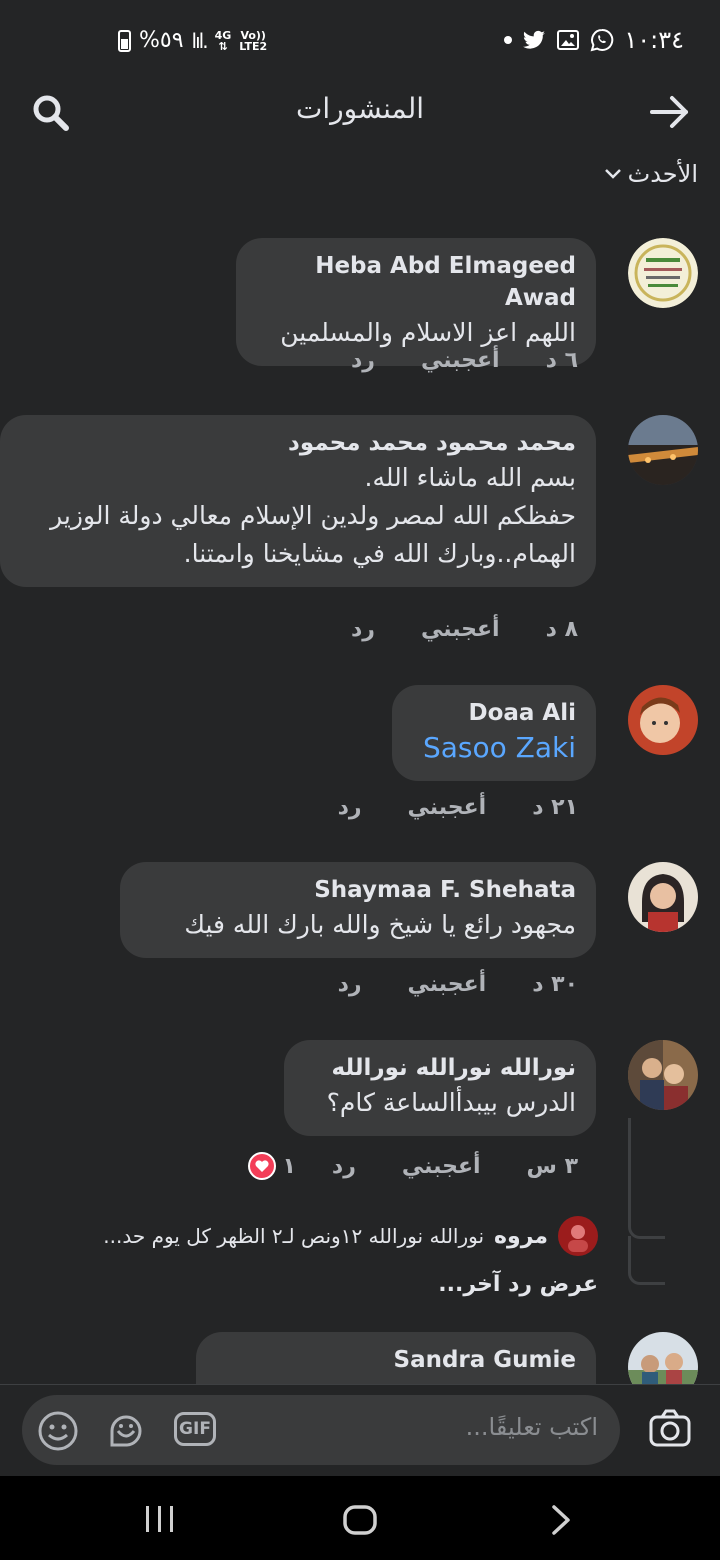 The width and height of the screenshot is (720, 1560). Describe the element at coordinates (555, 807) in the screenshot. I see `comment-time: ٢١ د` at that location.